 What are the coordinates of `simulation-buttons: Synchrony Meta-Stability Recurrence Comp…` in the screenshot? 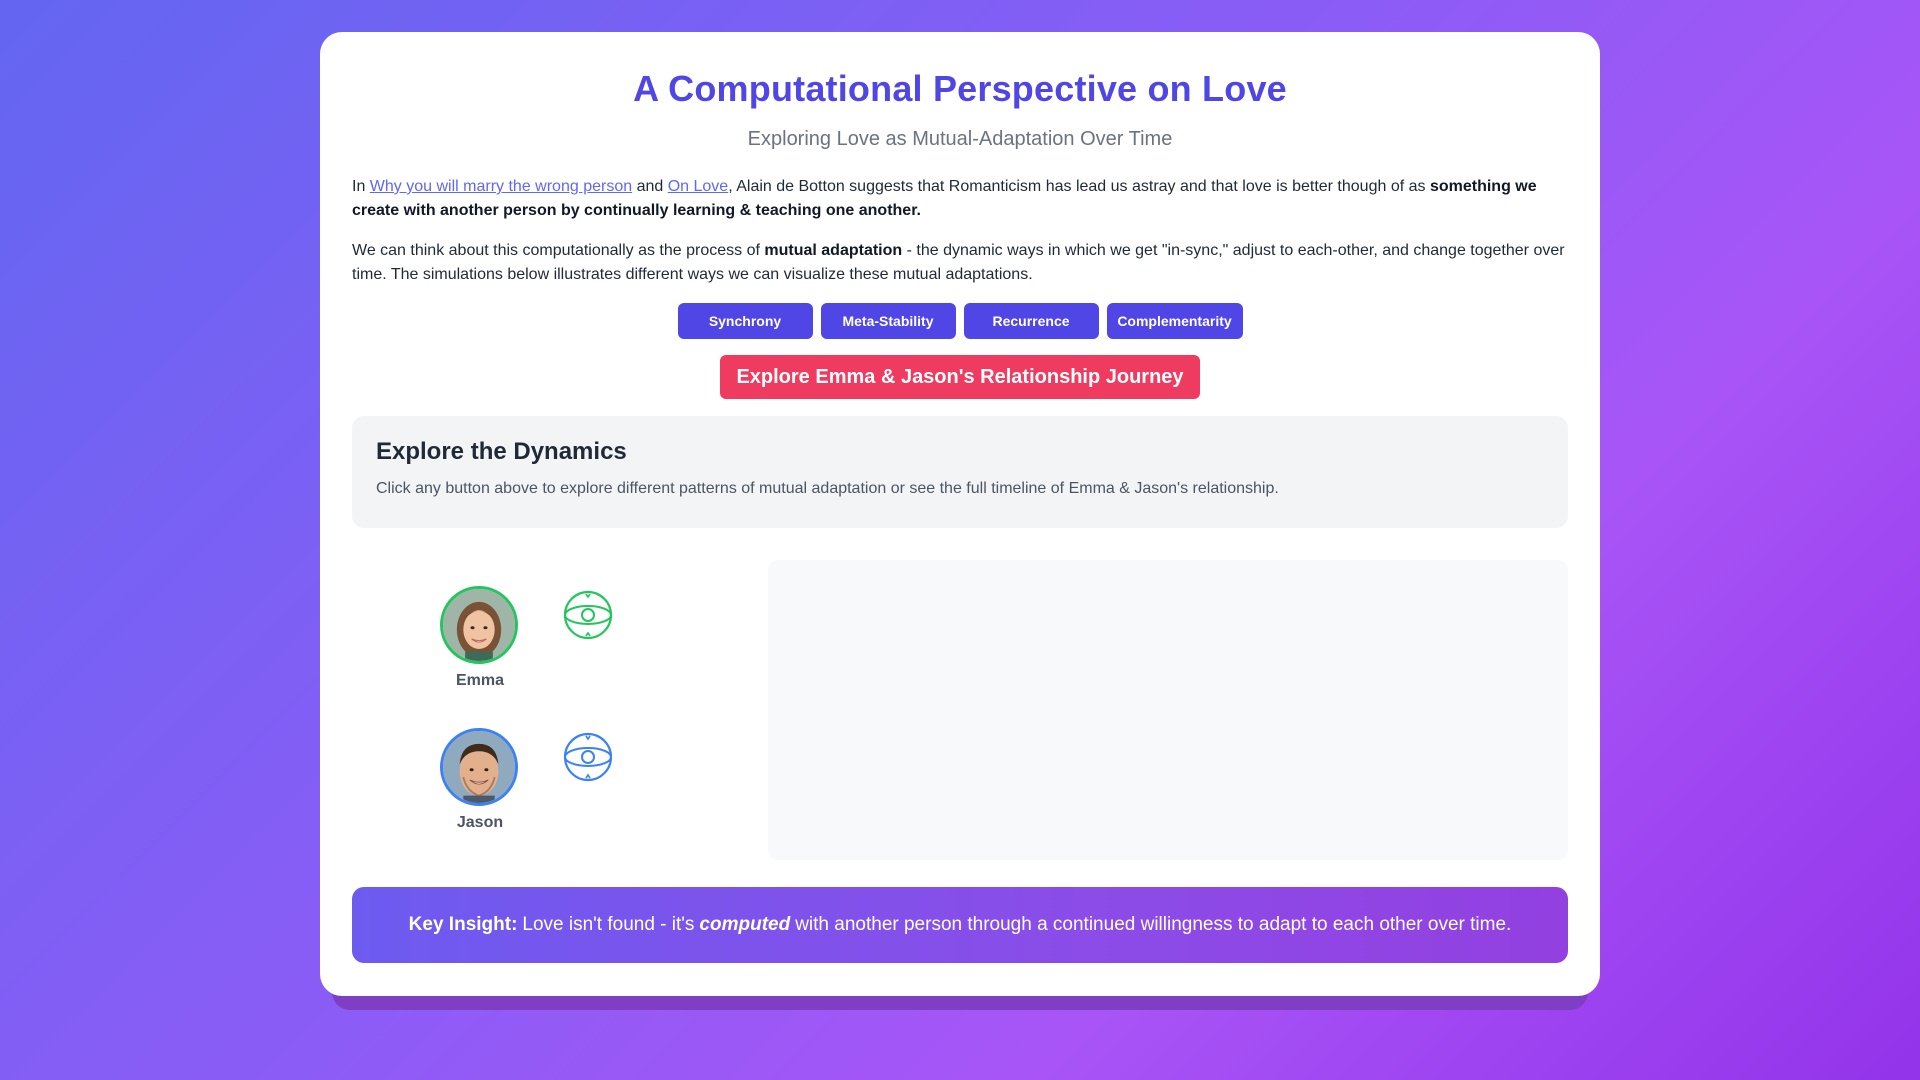 It's located at (960, 321).